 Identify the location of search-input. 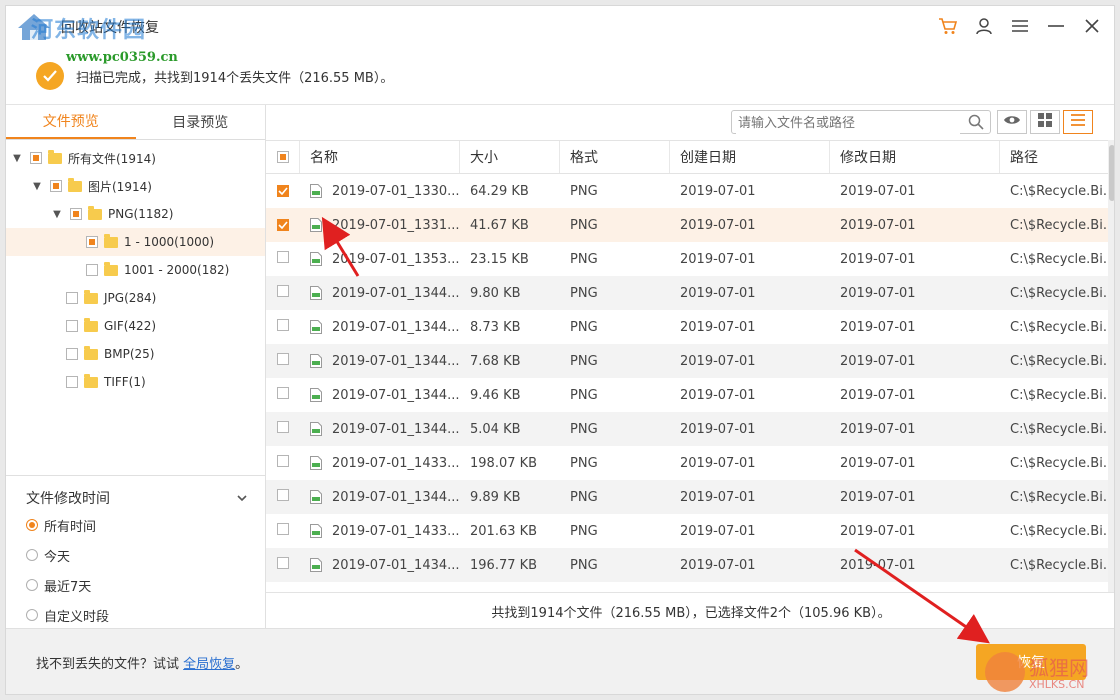
(848, 123).